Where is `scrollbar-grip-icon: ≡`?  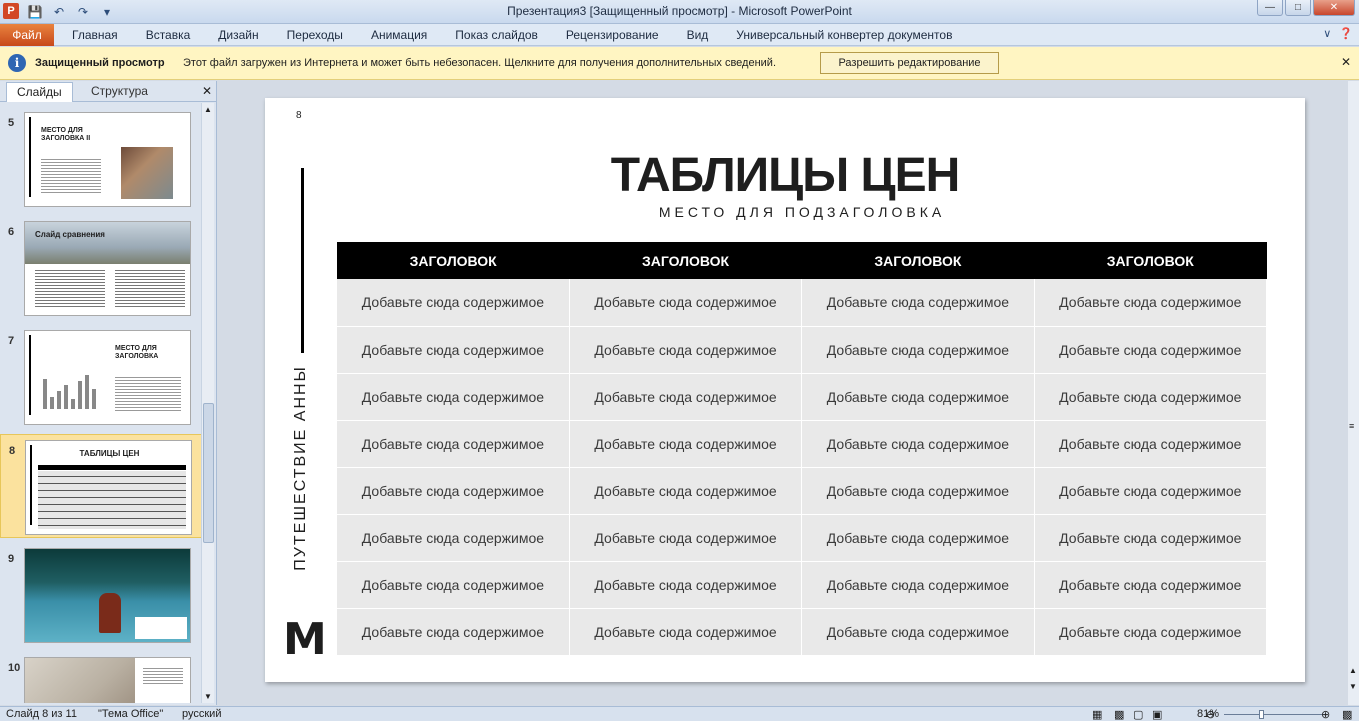
scrollbar-grip-icon: ≡ is located at coordinates (1351, 426).